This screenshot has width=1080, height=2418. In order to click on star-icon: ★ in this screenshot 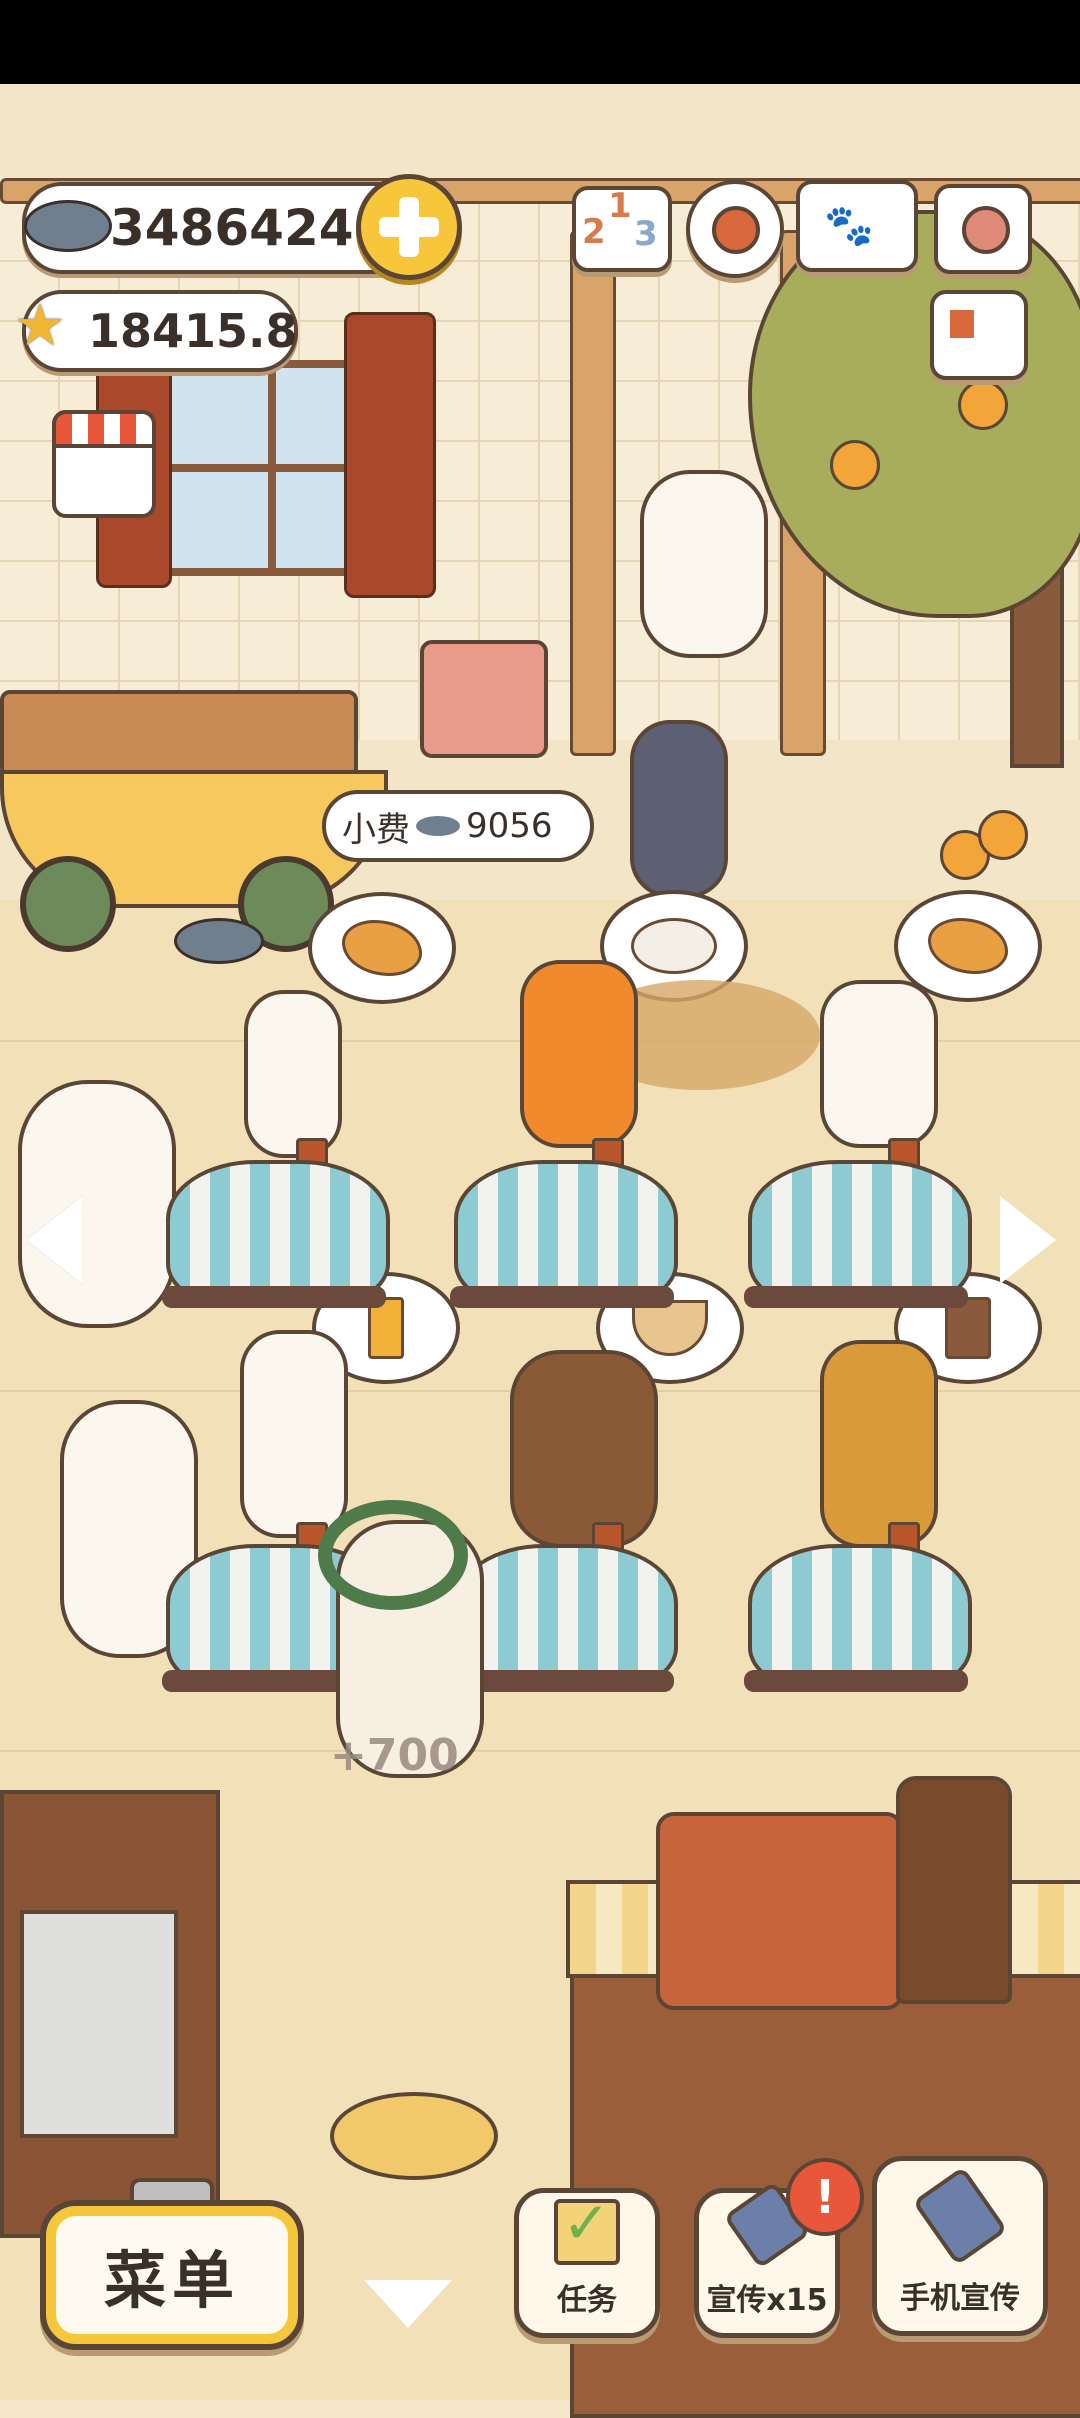, I will do `click(40, 325)`.